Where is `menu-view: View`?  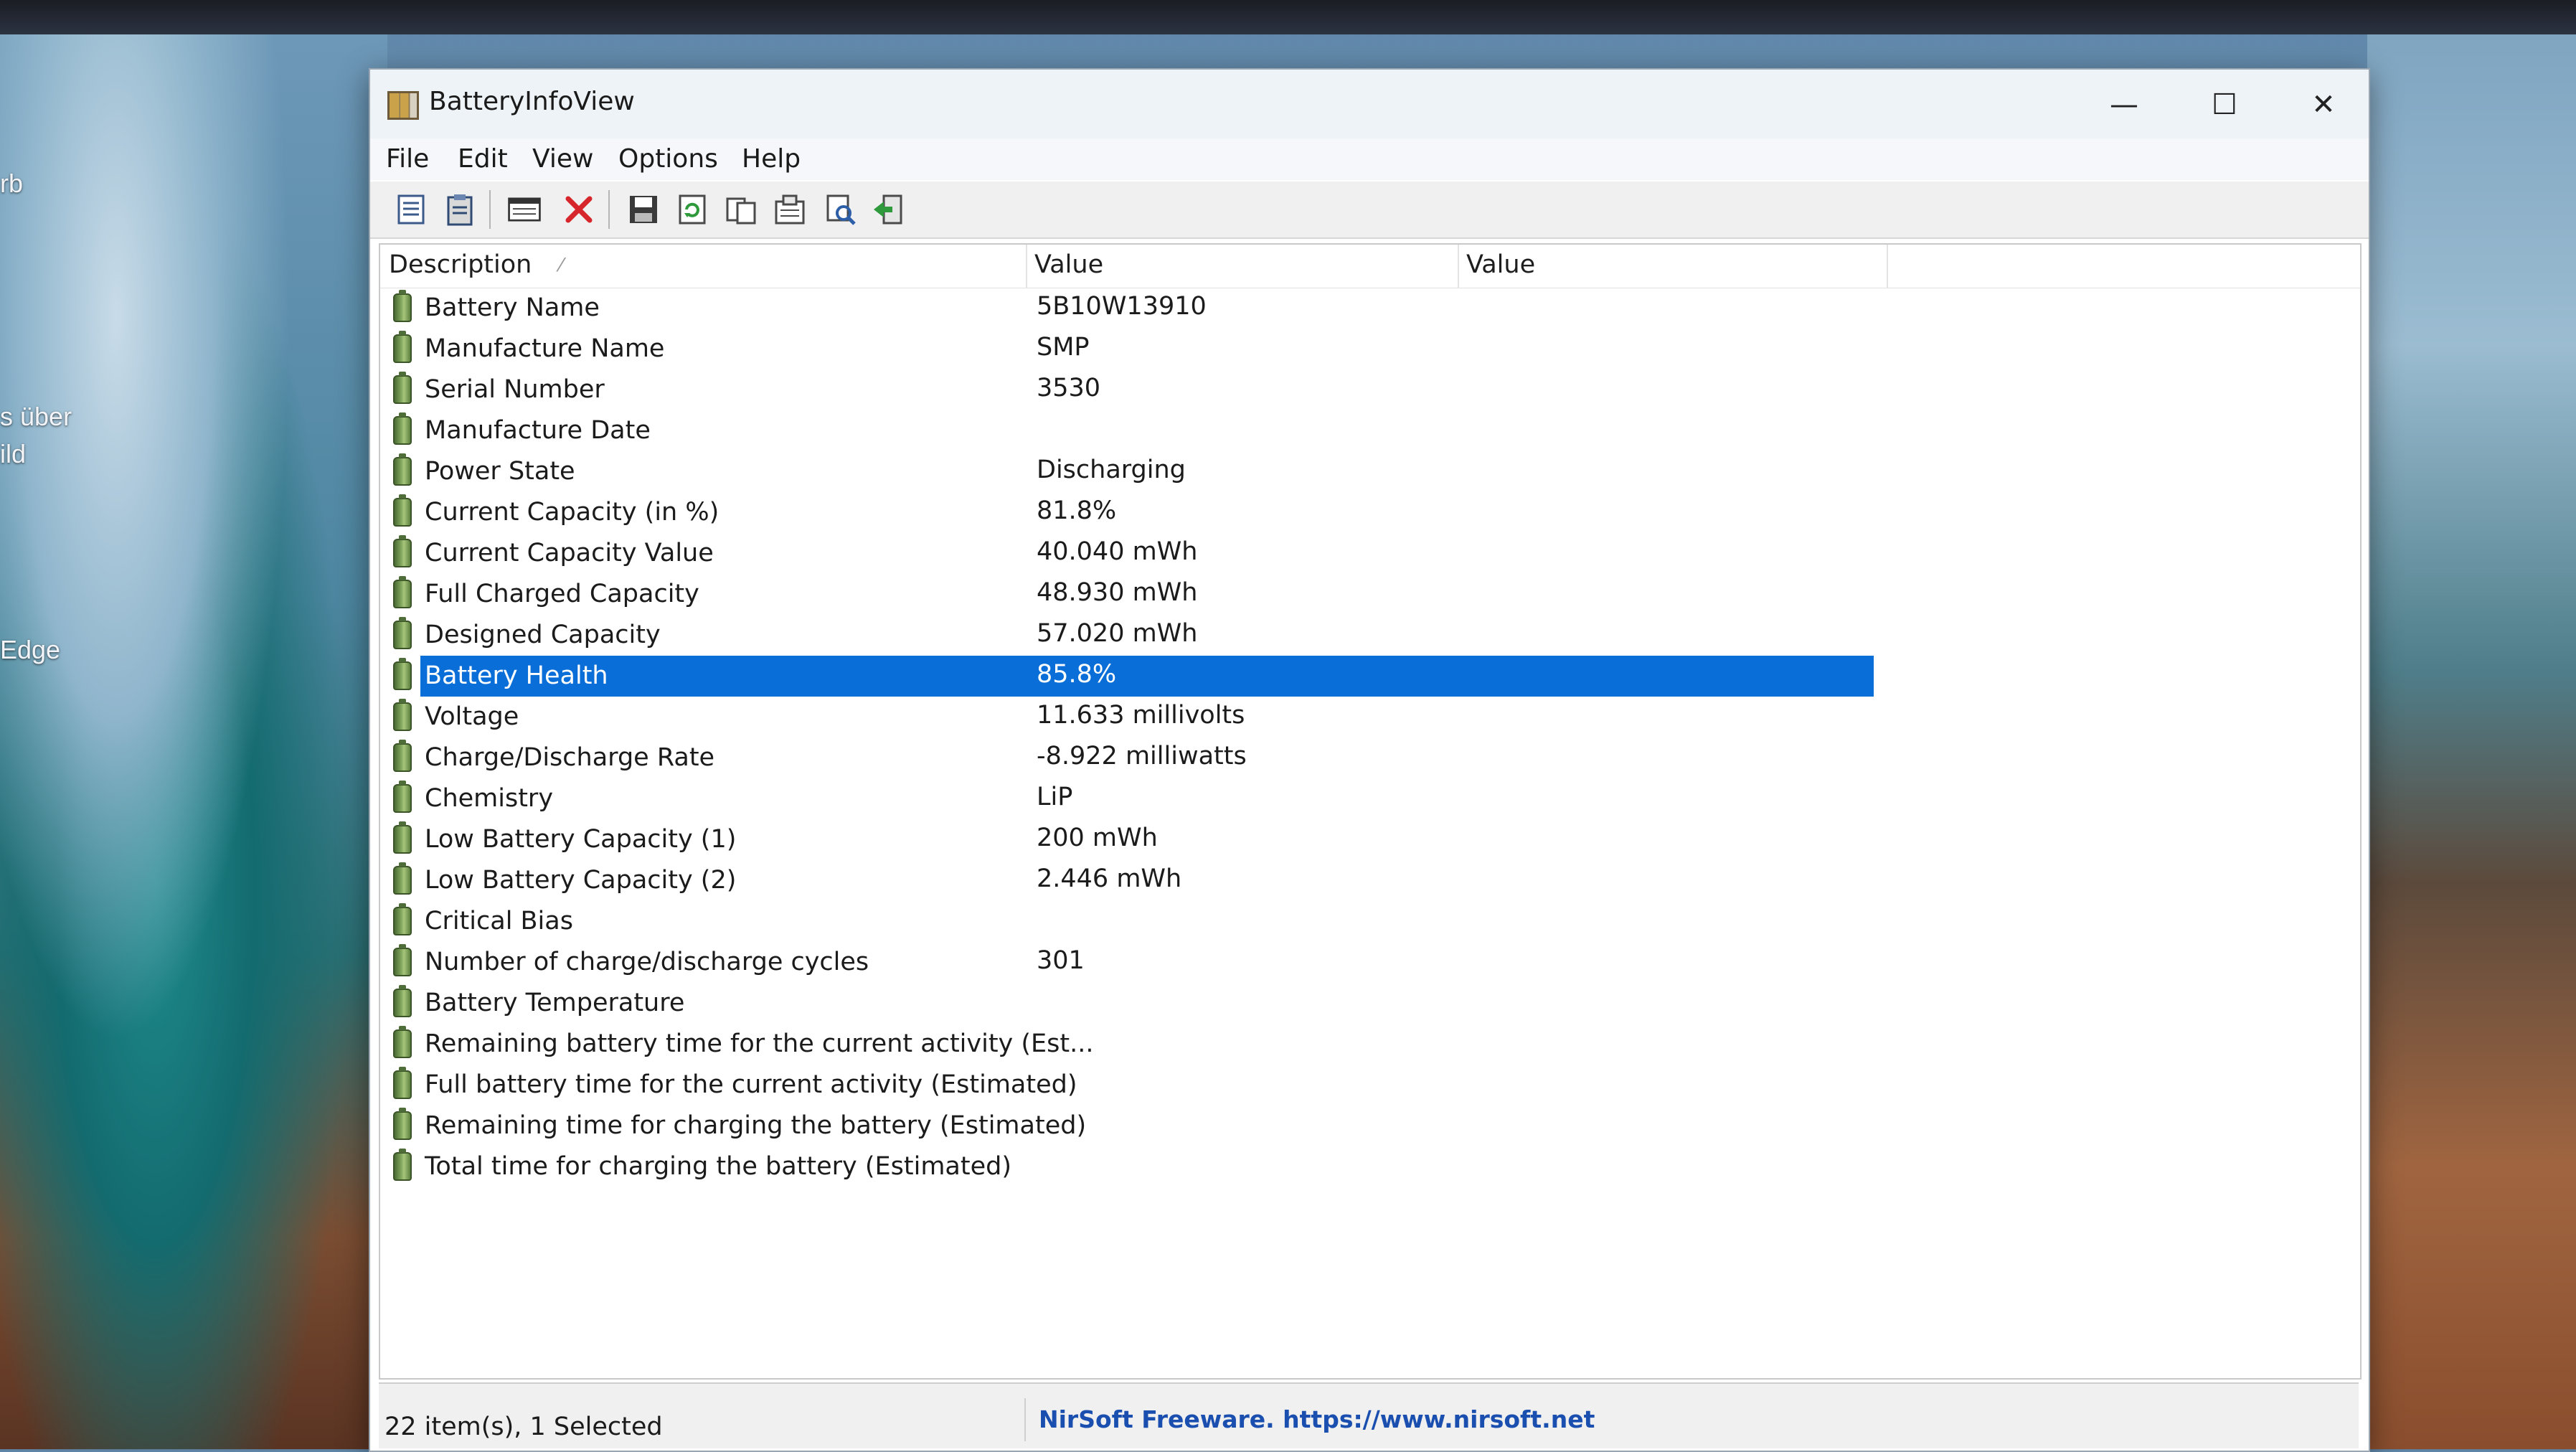
menu-view: View is located at coordinates (562, 159).